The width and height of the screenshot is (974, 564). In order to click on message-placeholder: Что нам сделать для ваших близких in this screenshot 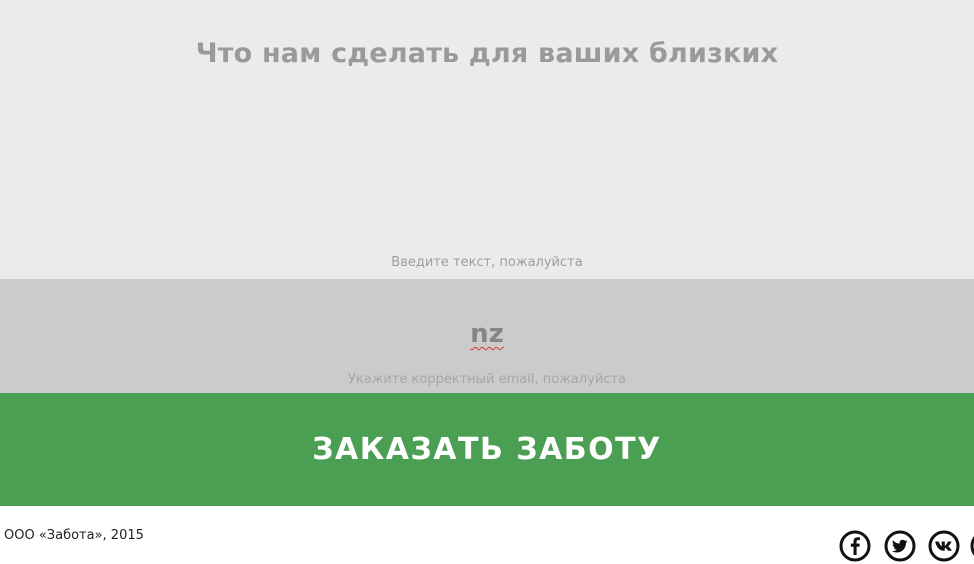, I will do `click(487, 53)`.